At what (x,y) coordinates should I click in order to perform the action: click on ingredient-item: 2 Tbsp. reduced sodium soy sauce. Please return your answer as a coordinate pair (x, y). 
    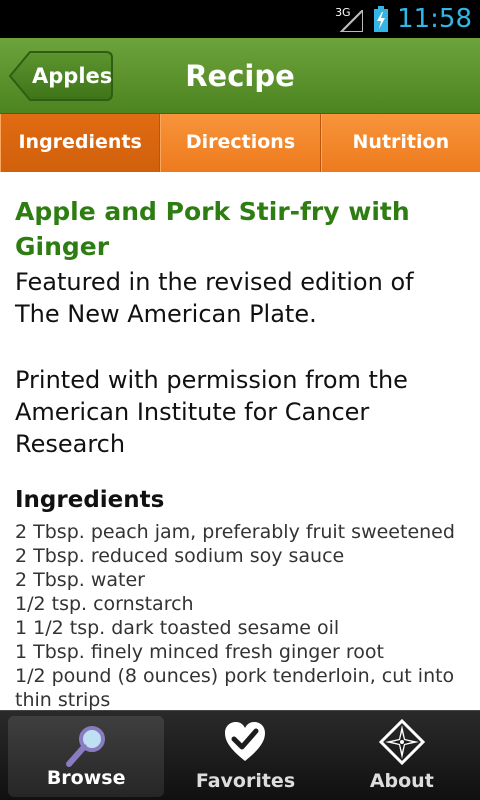
    Looking at the image, I should click on (180, 556).